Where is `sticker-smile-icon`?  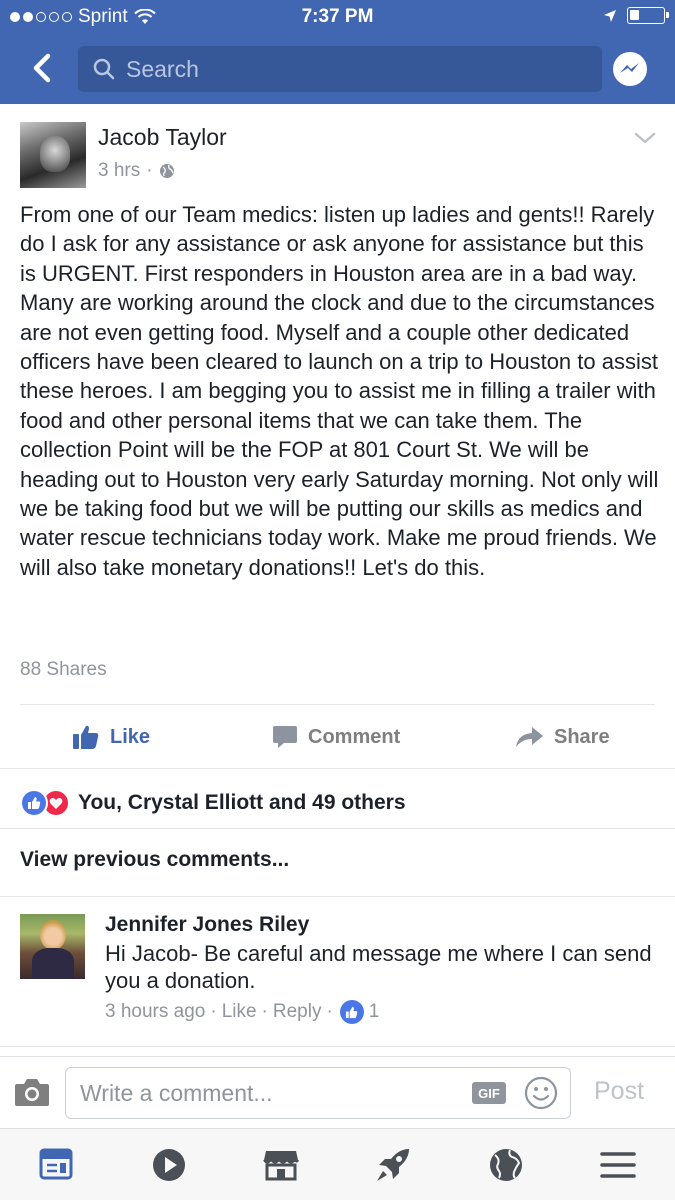 sticker-smile-icon is located at coordinates (541, 1093).